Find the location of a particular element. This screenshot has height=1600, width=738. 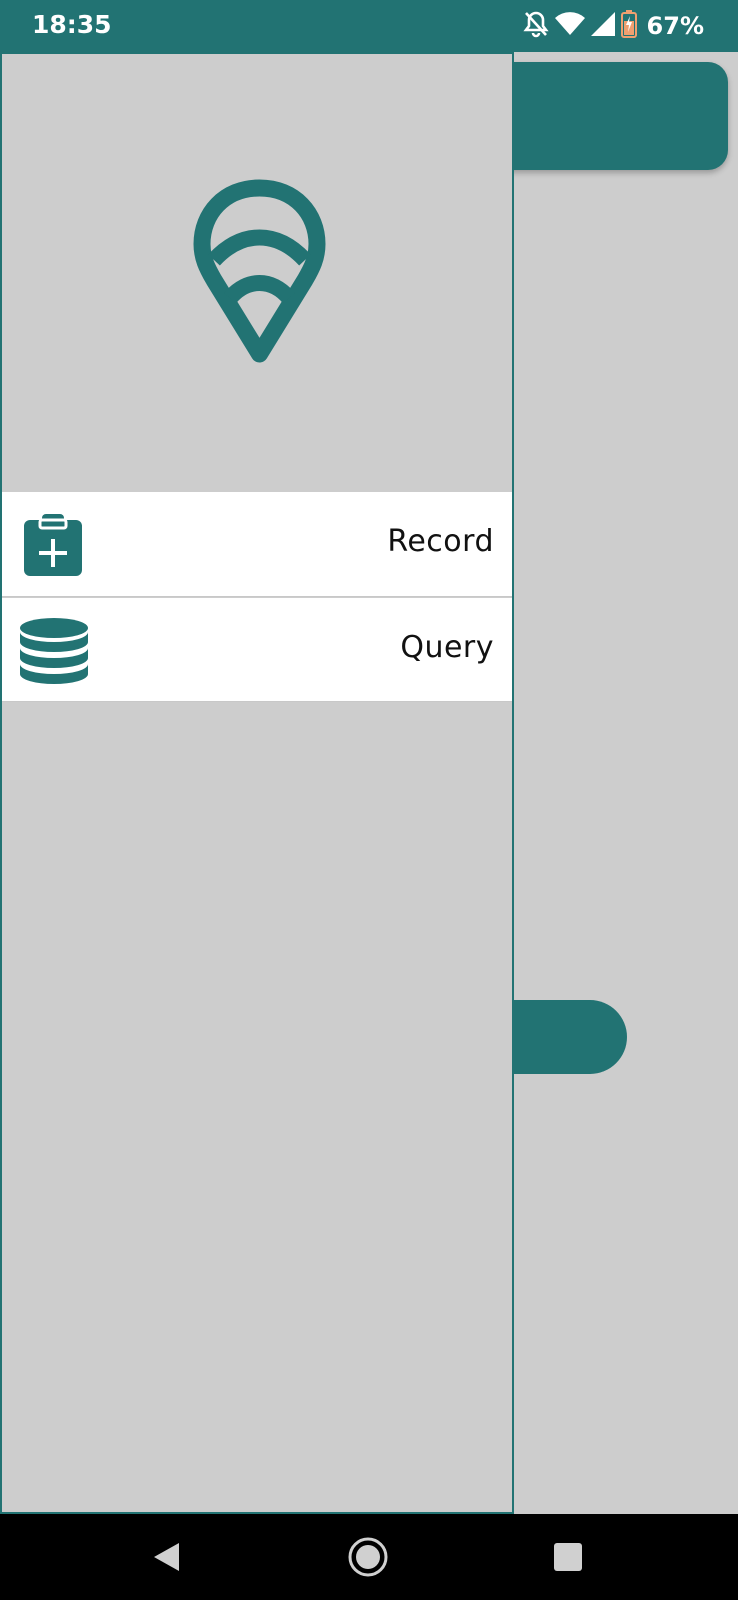

navigation-bar is located at coordinates (369, 1557).